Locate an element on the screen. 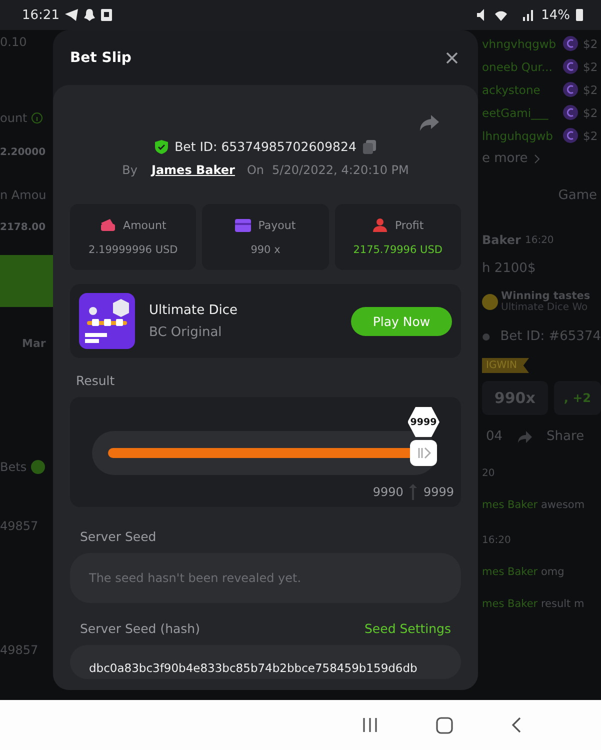 The height and width of the screenshot is (750, 601). battery-icon is located at coordinates (579, 15).